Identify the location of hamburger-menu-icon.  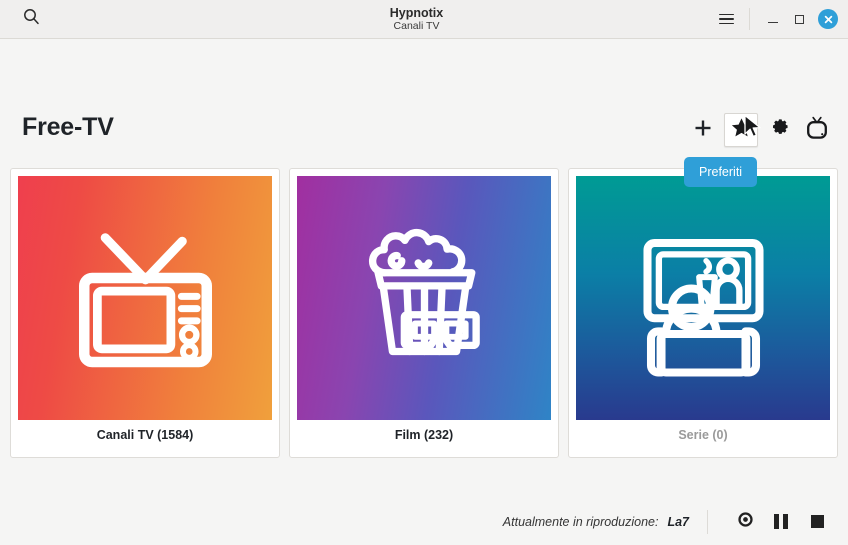
(726, 19).